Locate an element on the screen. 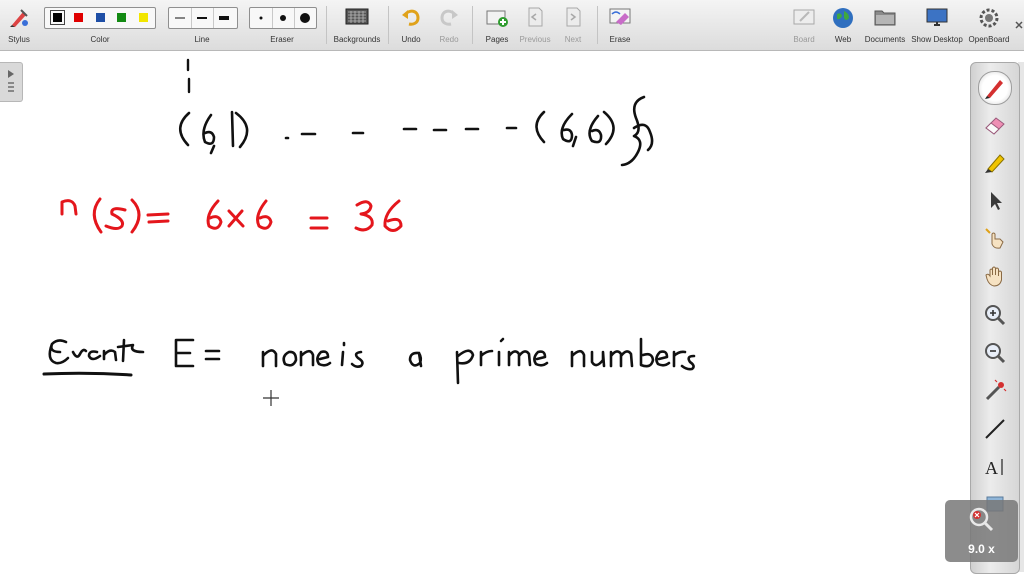 This screenshot has height=581, width=1024. backgrounds-button: Backgrounds is located at coordinates (357, 25).